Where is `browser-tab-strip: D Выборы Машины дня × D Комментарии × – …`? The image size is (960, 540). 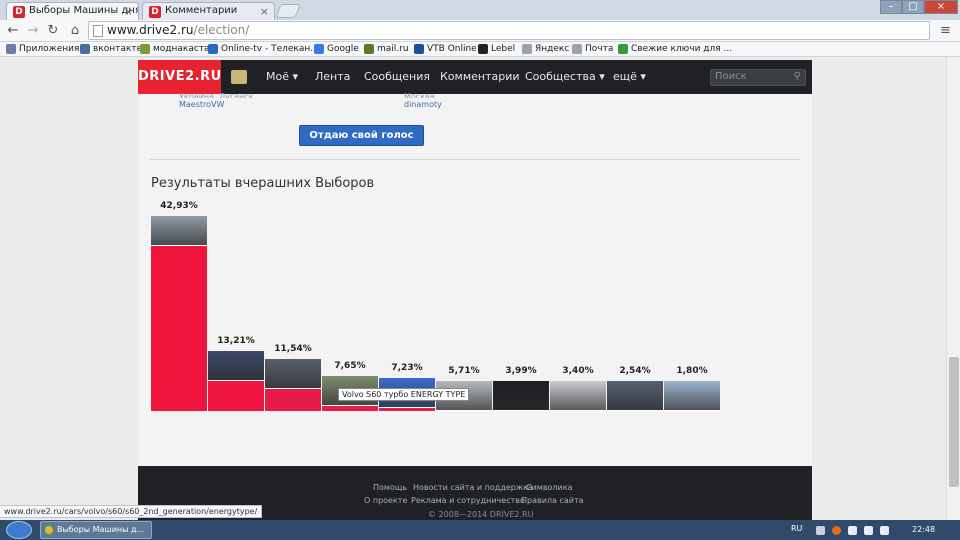 browser-tab-strip: D Выборы Машины дня × D Комментарии × – … is located at coordinates (480, 10).